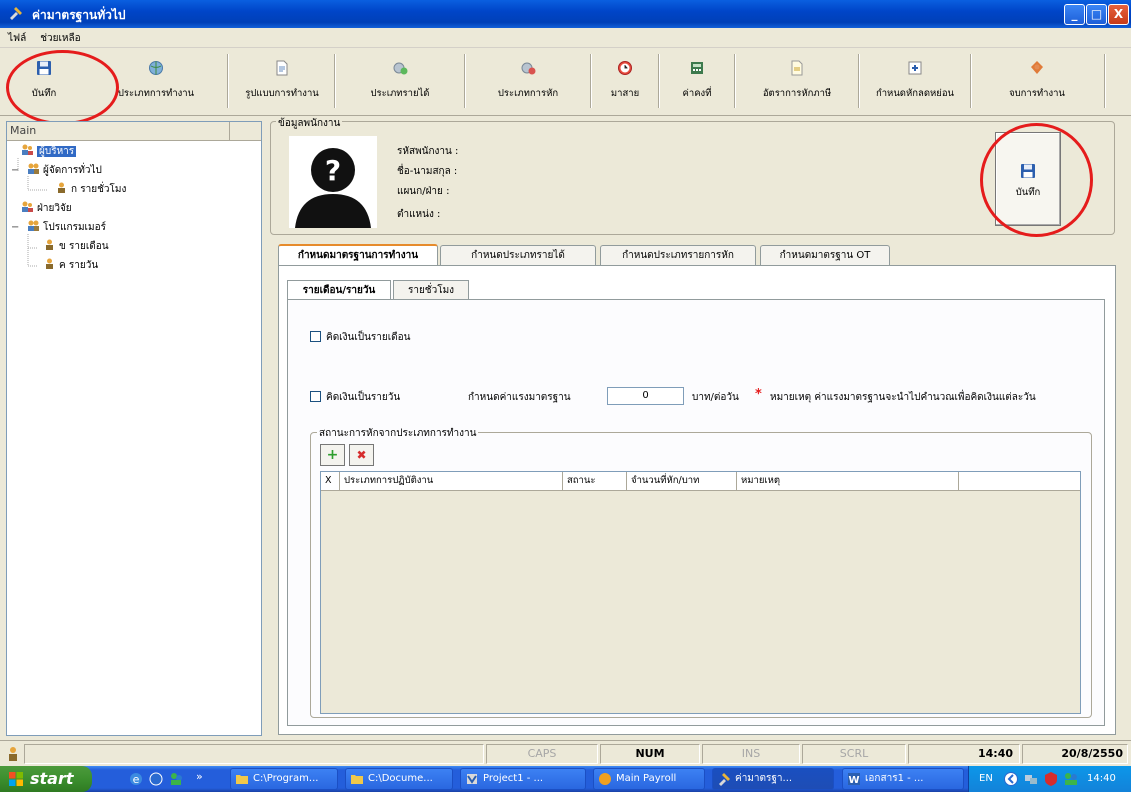 The width and height of the screenshot is (1131, 792). What do you see at coordinates (156, 93) in the screenshot?
I see `toolbar-label: ประเภทการทำงาน` at bounding box center [156, 93].